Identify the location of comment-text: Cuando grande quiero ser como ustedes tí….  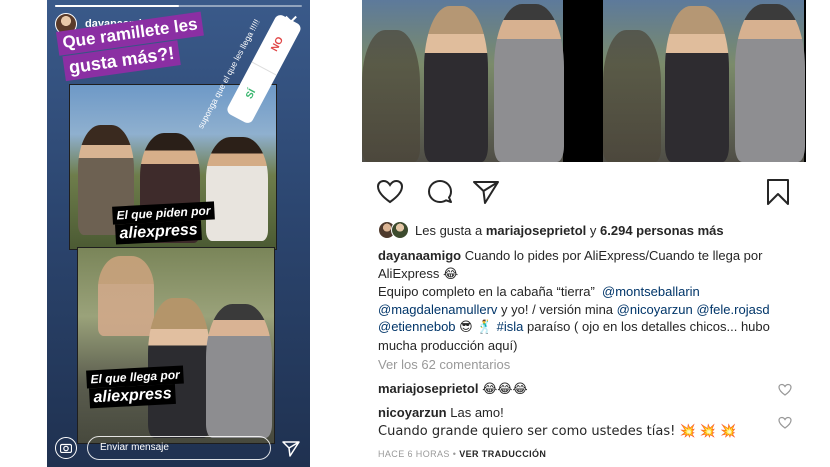
(557, 431).